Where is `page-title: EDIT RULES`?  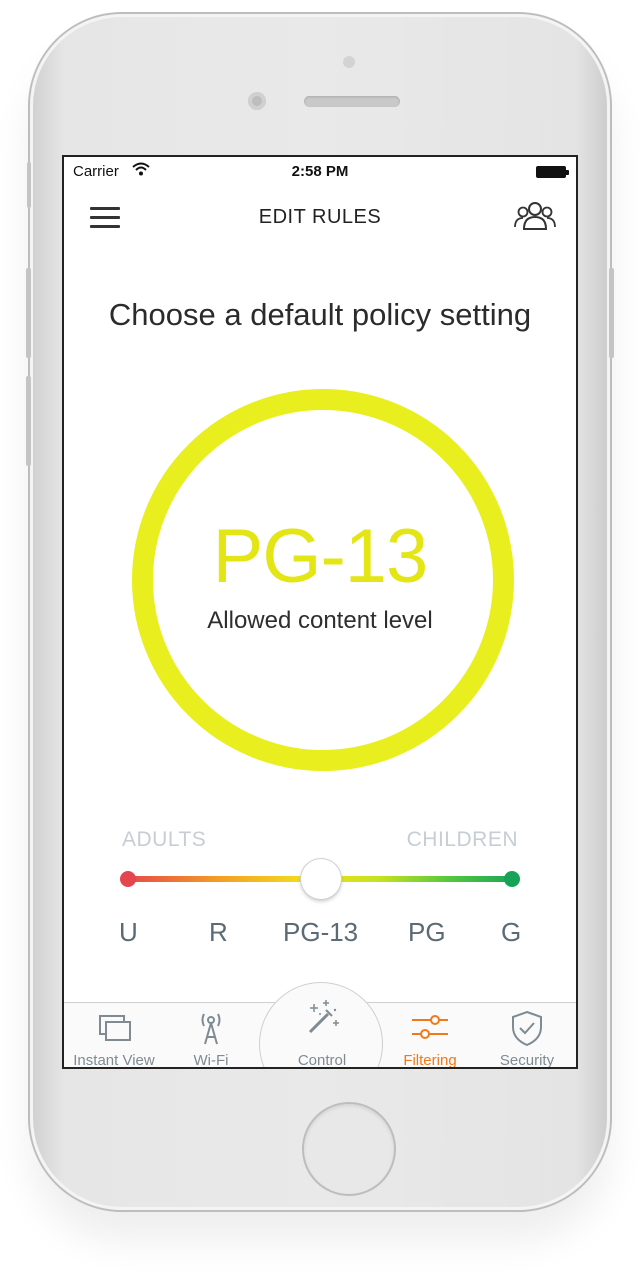
page-title: EDIT RULES is located at coordinates (320, 217).